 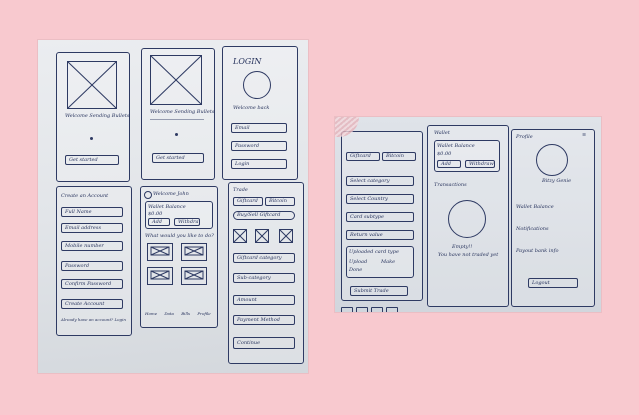 I want to click on return-value-field: Return value, so click(x=380, y=235).